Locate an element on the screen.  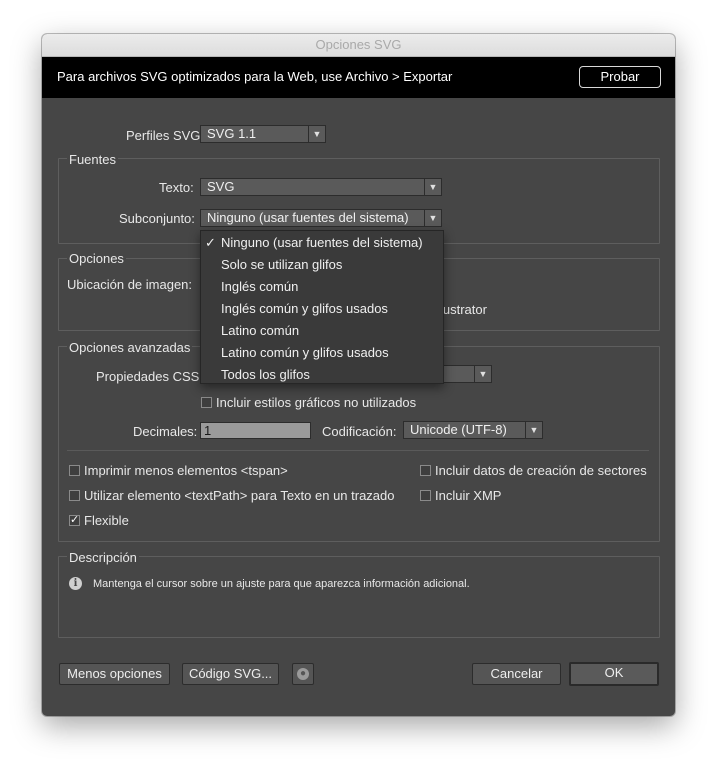
unused-styles-checkbox is located at coordinates (206, 402).